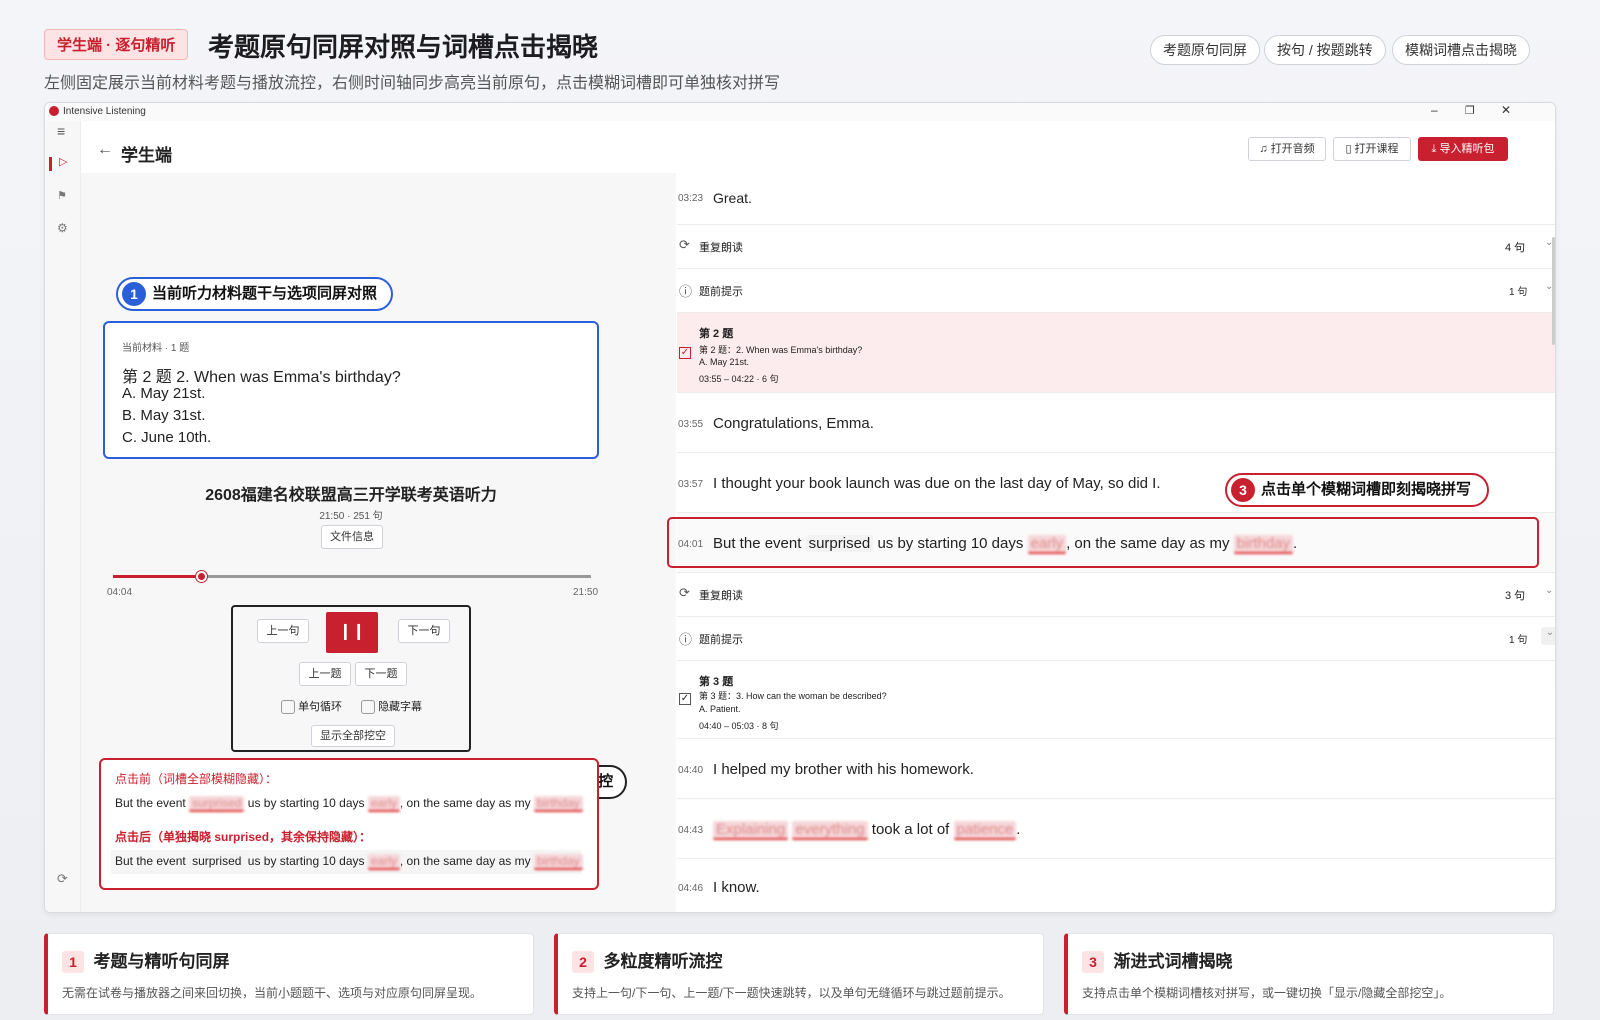  What do you see at coordinates (352, 576) in the screenshot?
I see `progress-track` at bounding box center [352, 576].